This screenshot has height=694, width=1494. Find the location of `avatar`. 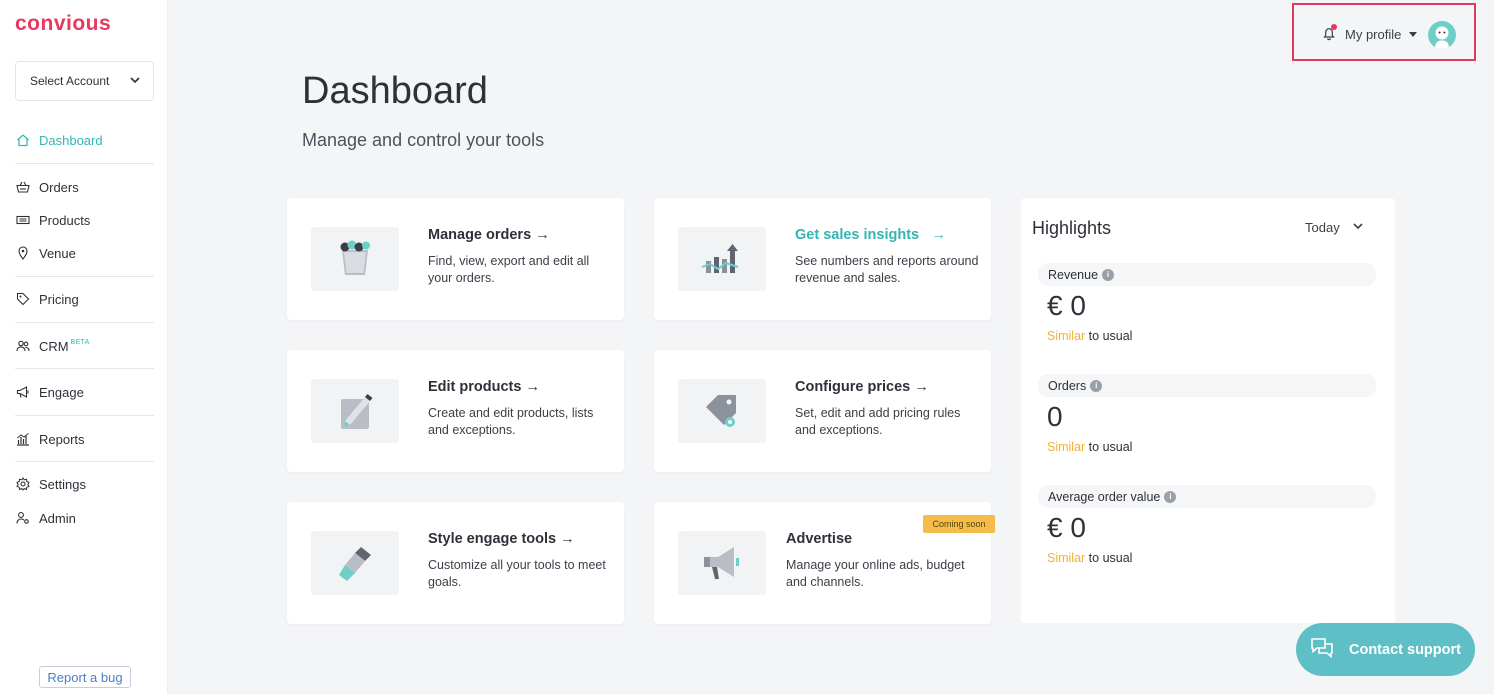

avatar is located at coordinates (1442, 35).